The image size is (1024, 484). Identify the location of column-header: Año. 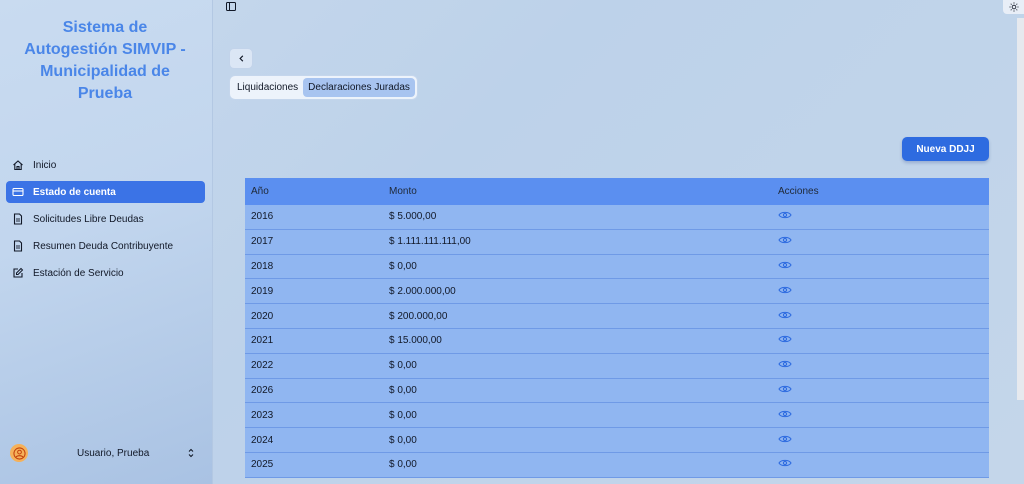
(260, 191).